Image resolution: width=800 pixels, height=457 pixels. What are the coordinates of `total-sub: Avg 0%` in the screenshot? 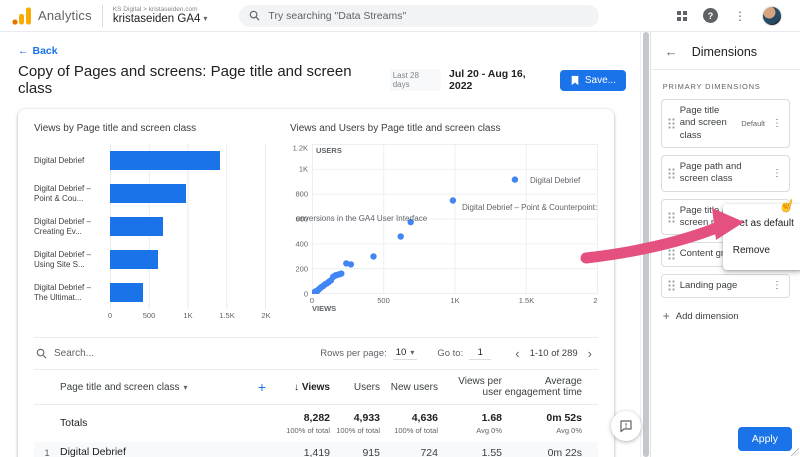 It's located at (569, 430).